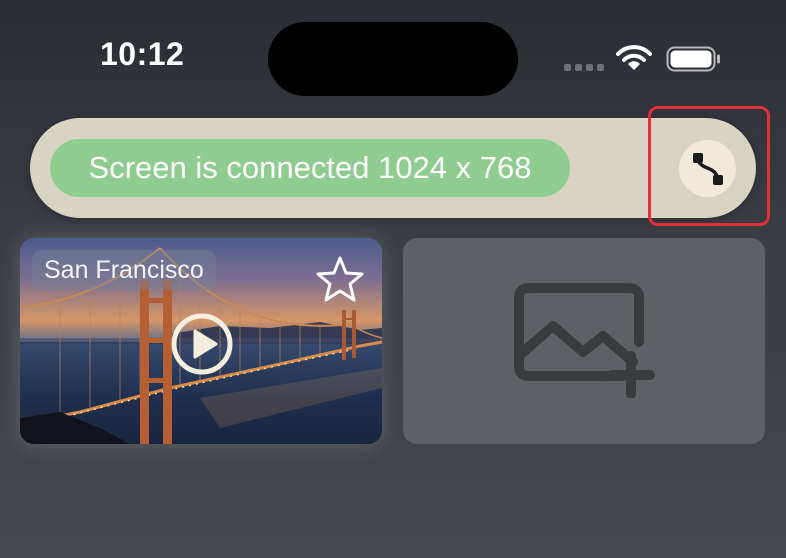 This screenshot has width=786, height=558. I want to click on connection-status-badge: Screen is connected 1024 x 768, so click(310, 168).